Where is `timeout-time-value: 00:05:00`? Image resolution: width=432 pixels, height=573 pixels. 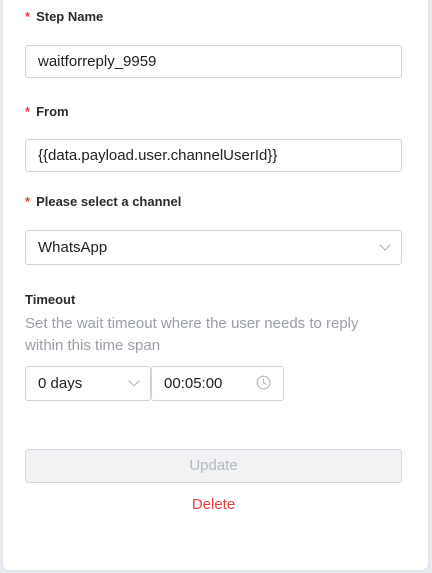 timeout-time-value: 00:05:00 is located at coordinates (193, 383).